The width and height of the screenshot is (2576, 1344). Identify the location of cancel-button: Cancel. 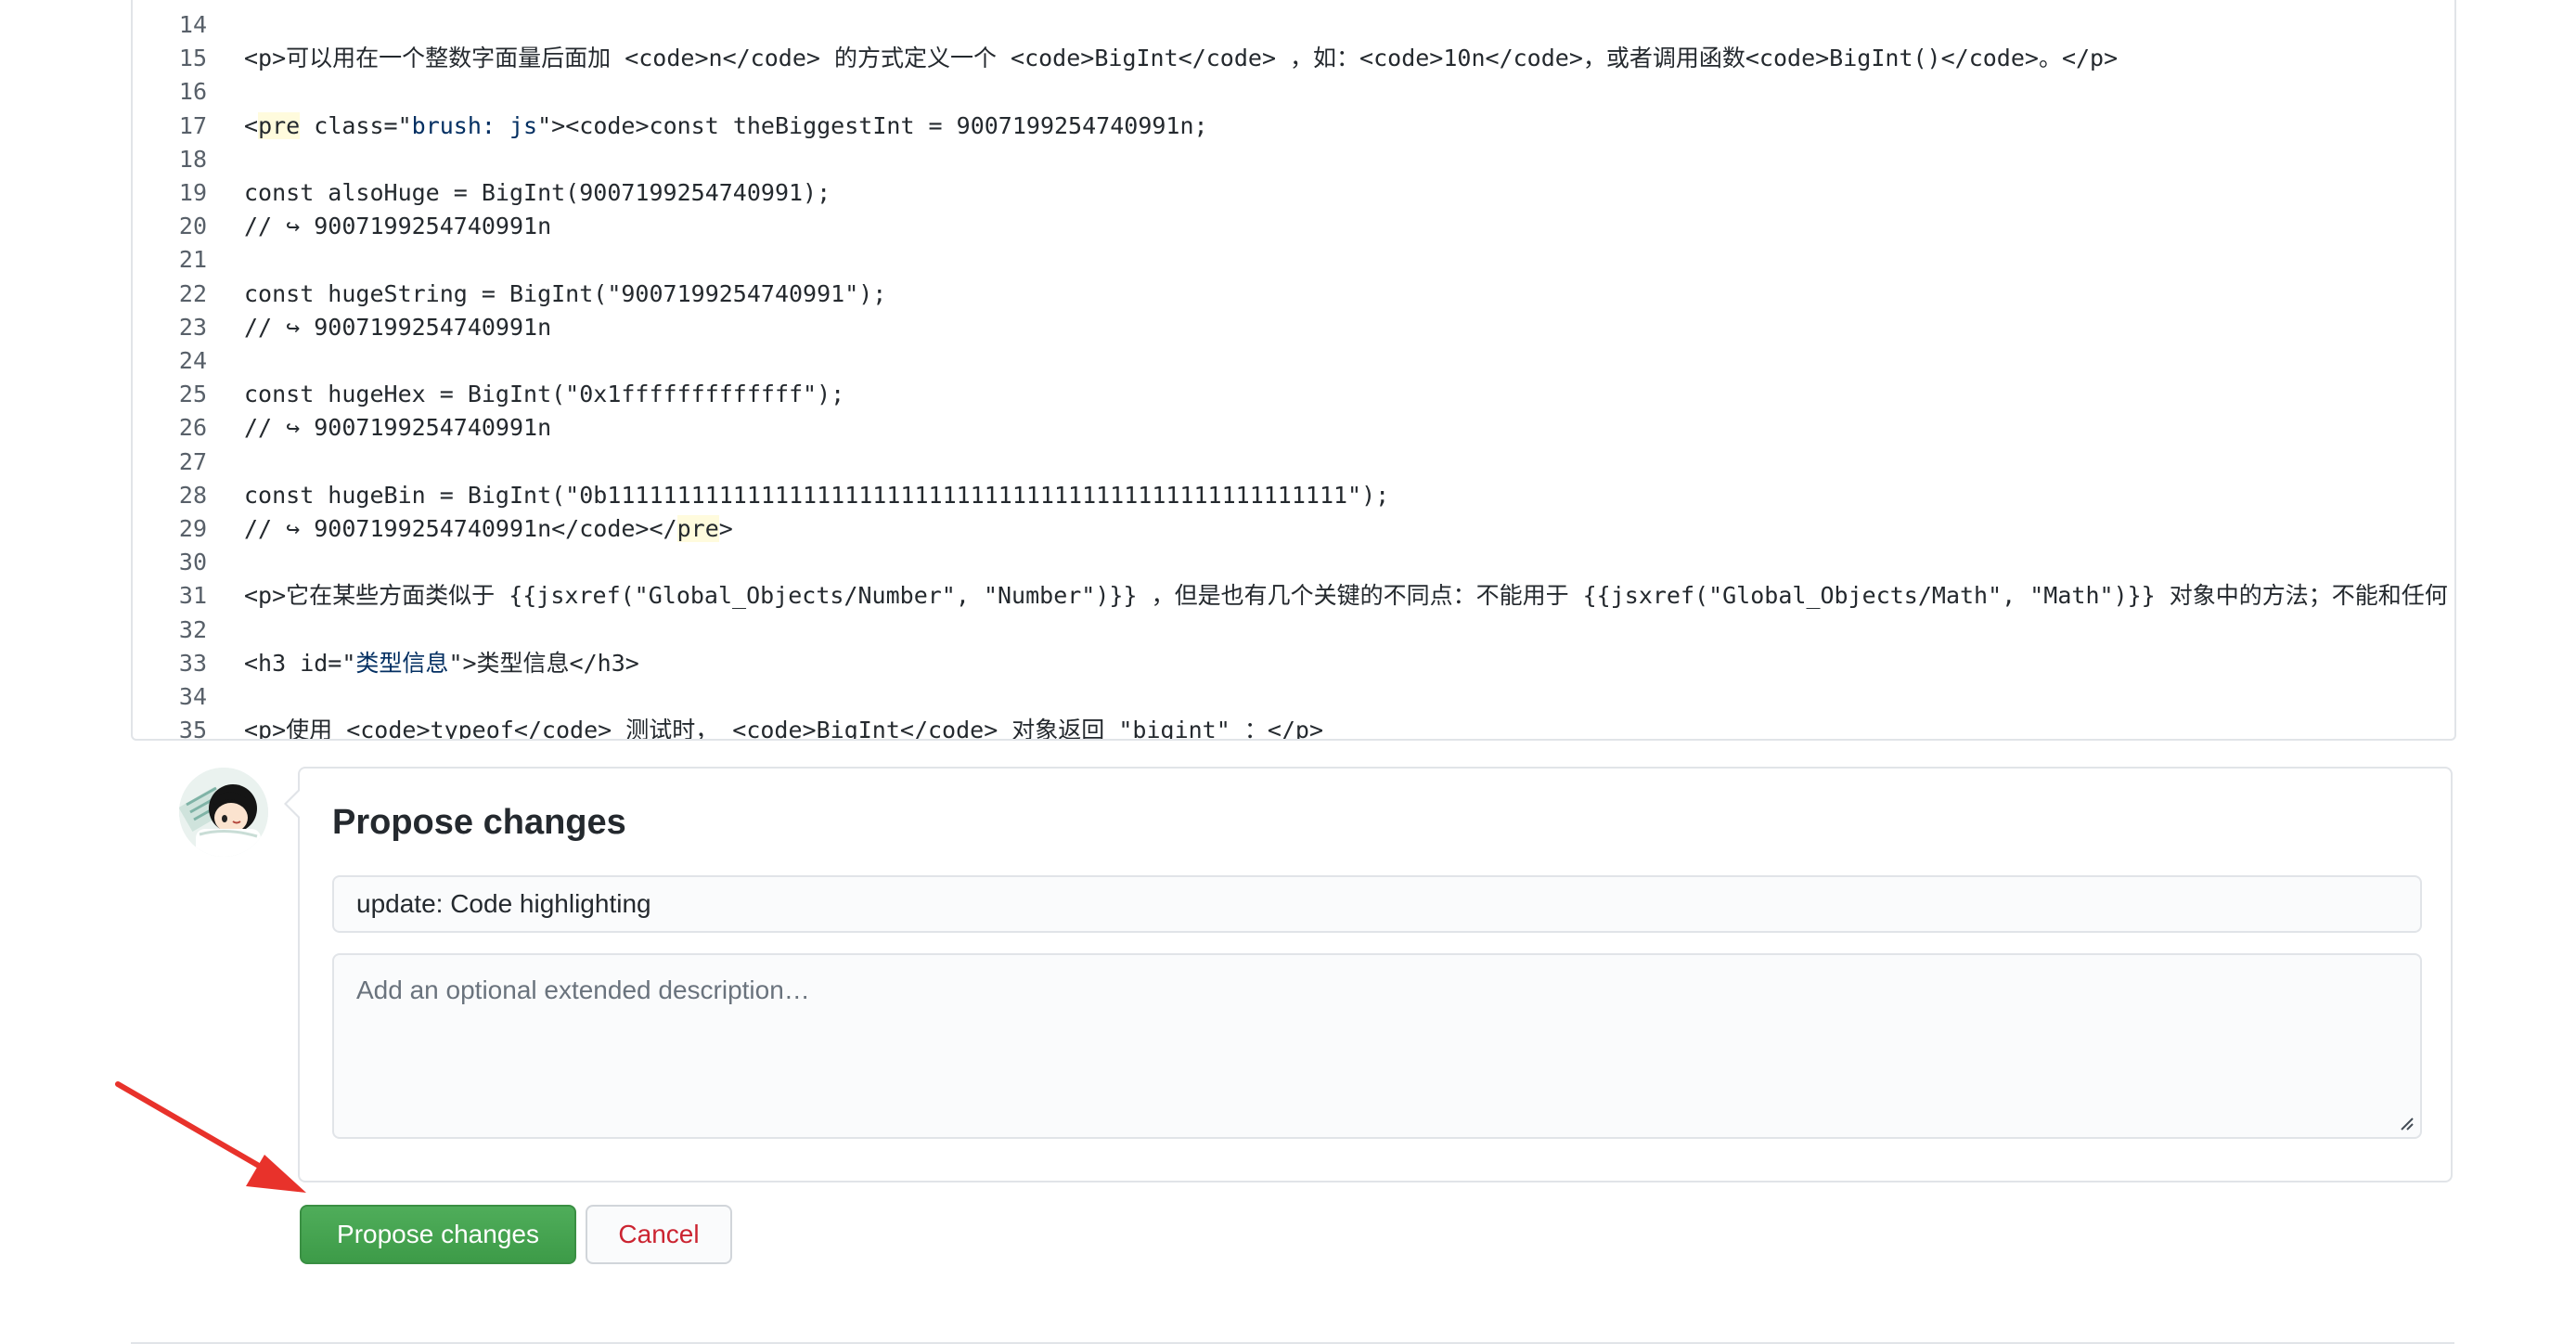
(659, 1234).